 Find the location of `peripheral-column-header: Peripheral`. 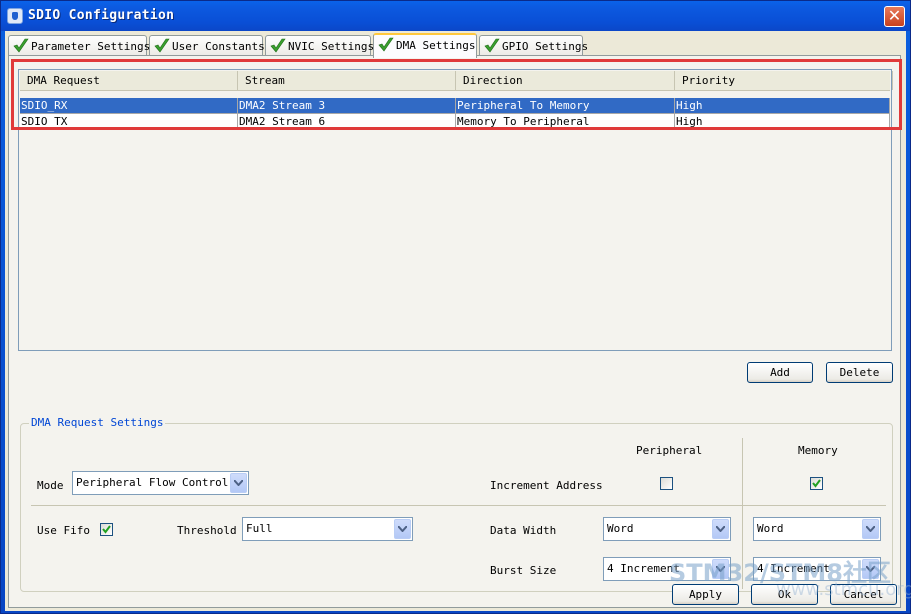

peripheral-column-header: Peripheral is located at coordinates (669, 450).